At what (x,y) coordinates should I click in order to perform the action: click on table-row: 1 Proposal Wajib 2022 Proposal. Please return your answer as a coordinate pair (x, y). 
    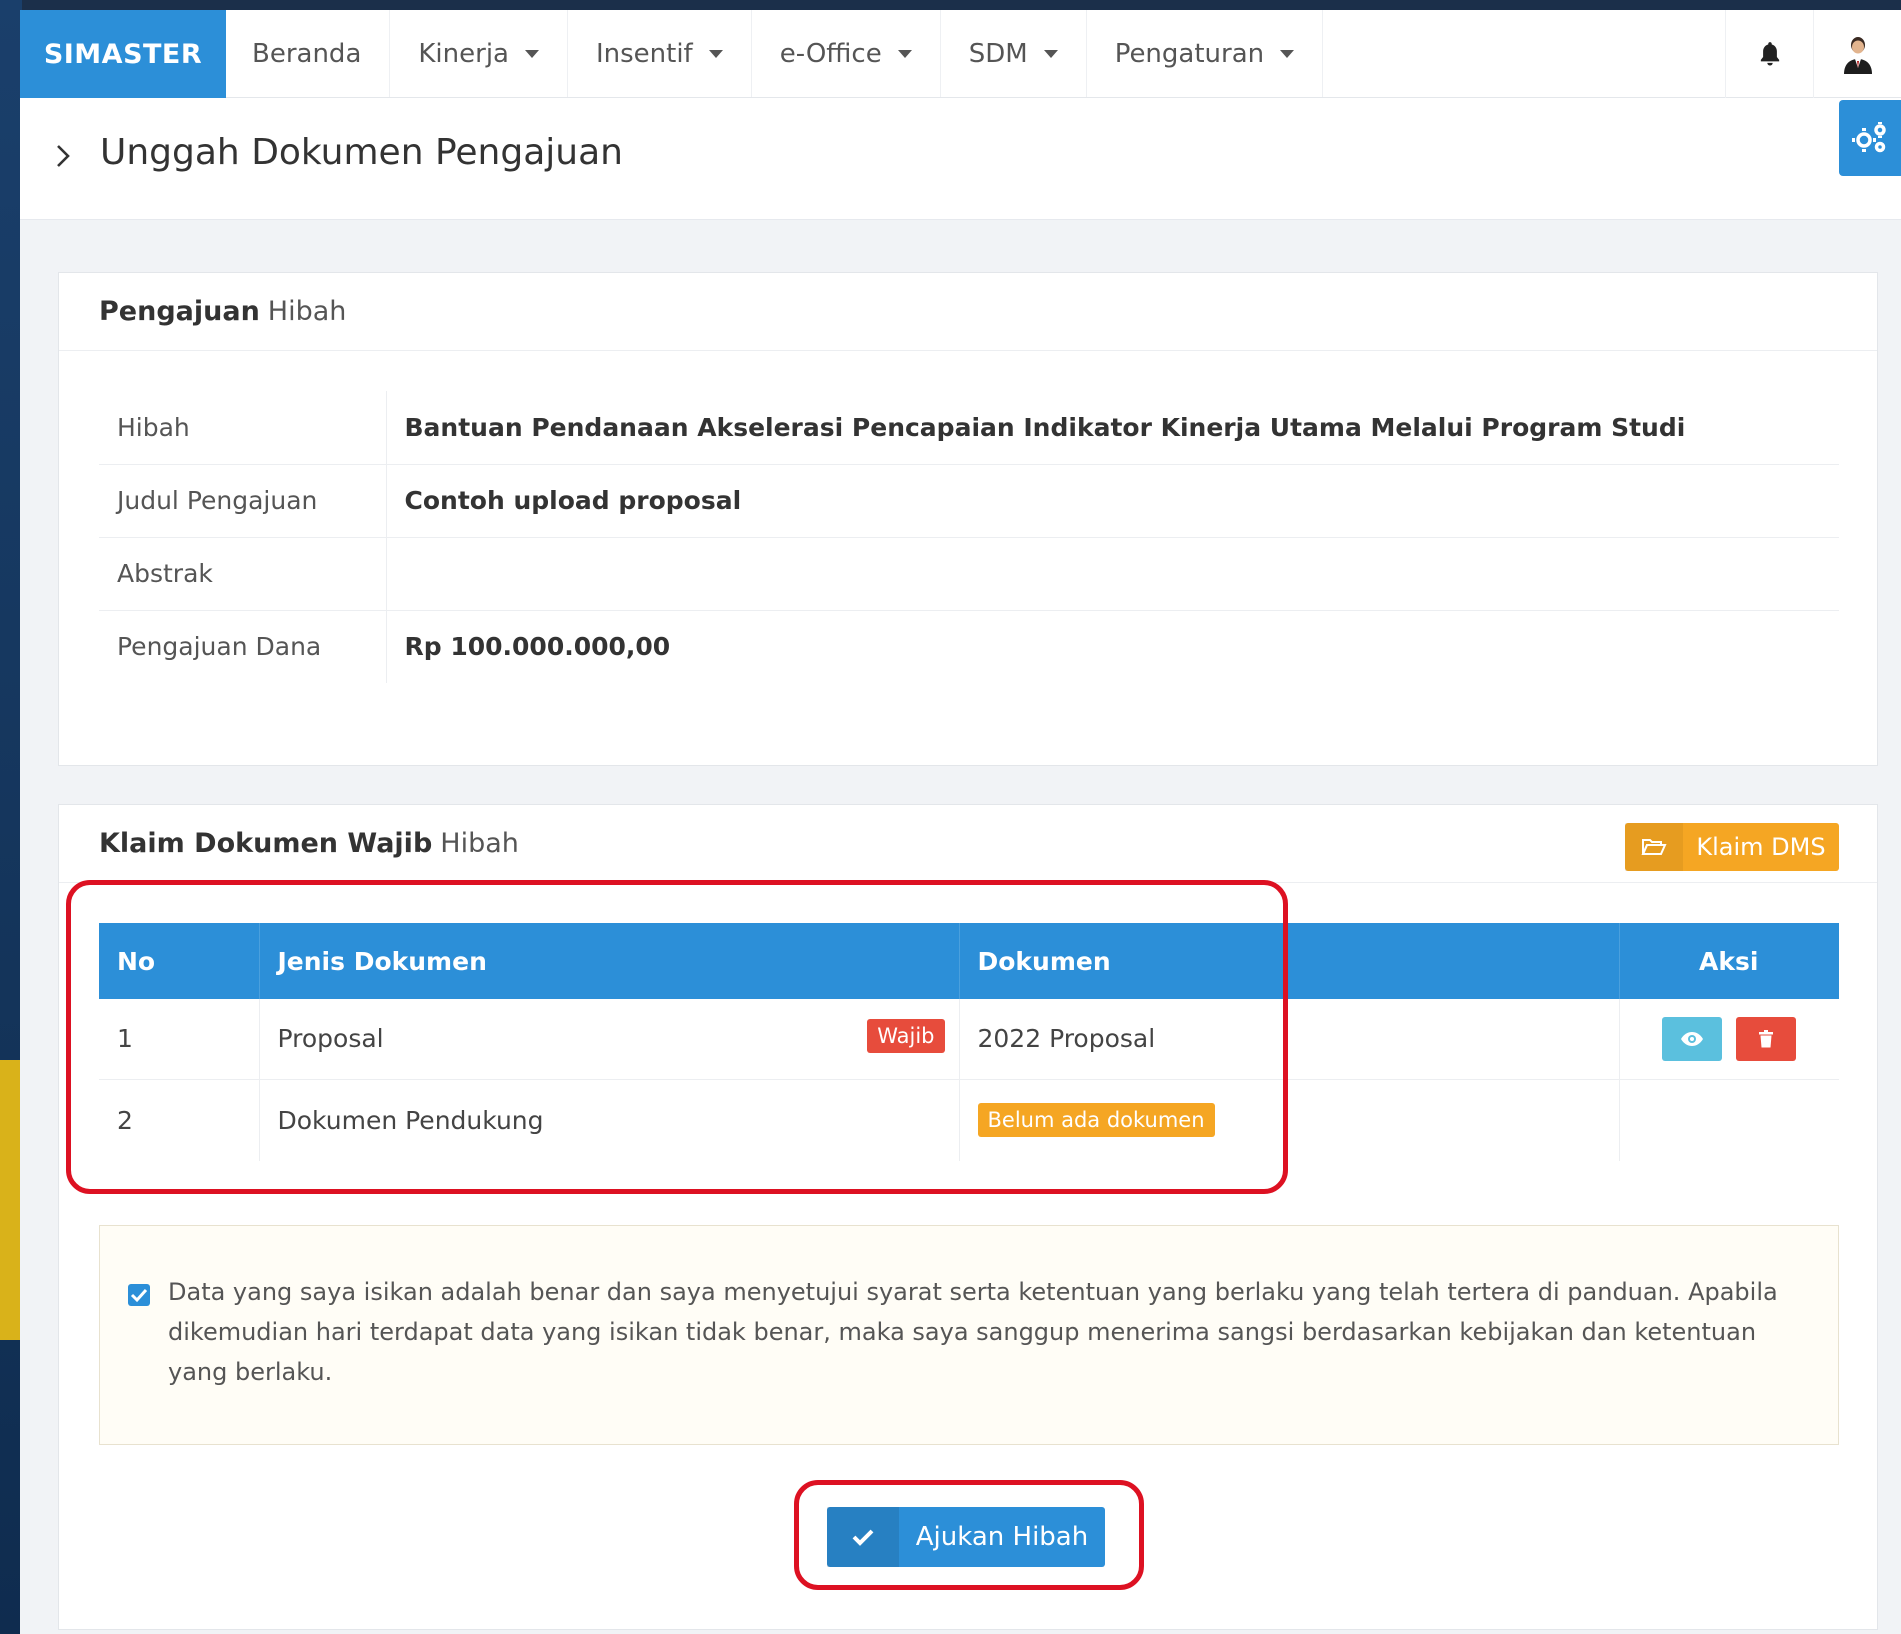
    Looking at the image, I should click on (969, 1039).